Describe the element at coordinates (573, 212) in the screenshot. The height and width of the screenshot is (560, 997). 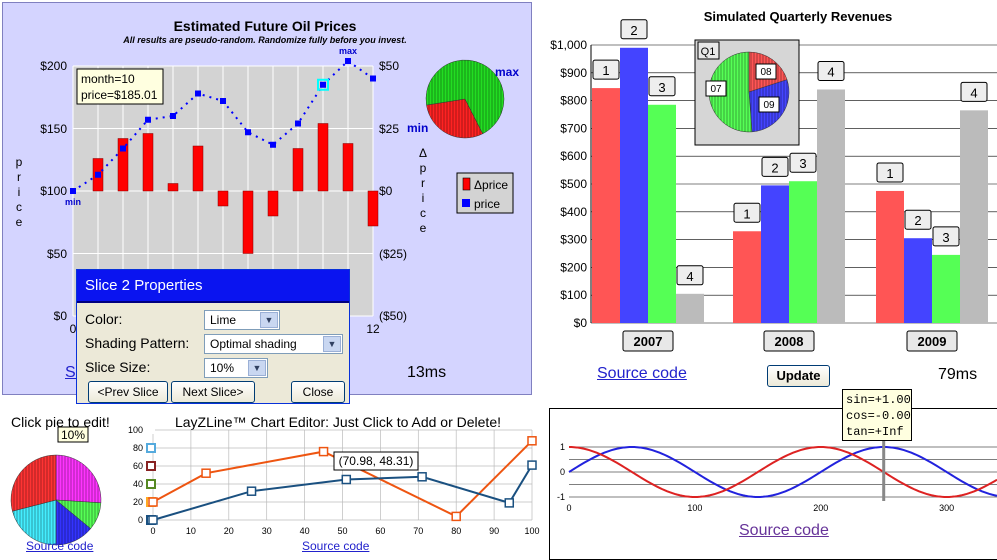
I see `revenue-y-tick: $400` at that location.